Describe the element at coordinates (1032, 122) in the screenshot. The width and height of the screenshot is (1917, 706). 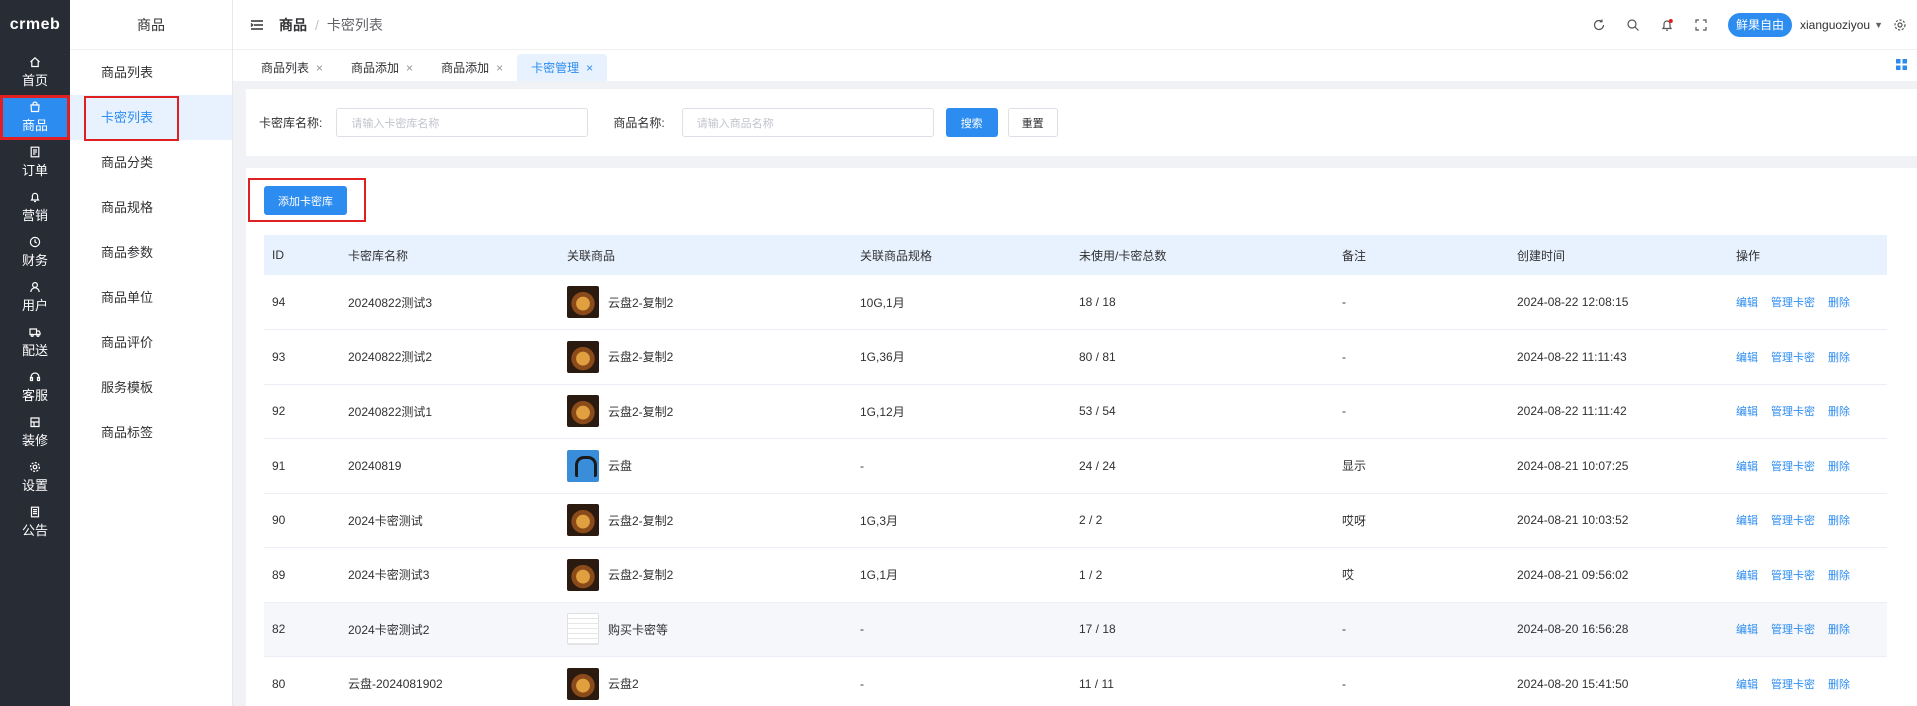
I see `reset-button: 重置` at that location.